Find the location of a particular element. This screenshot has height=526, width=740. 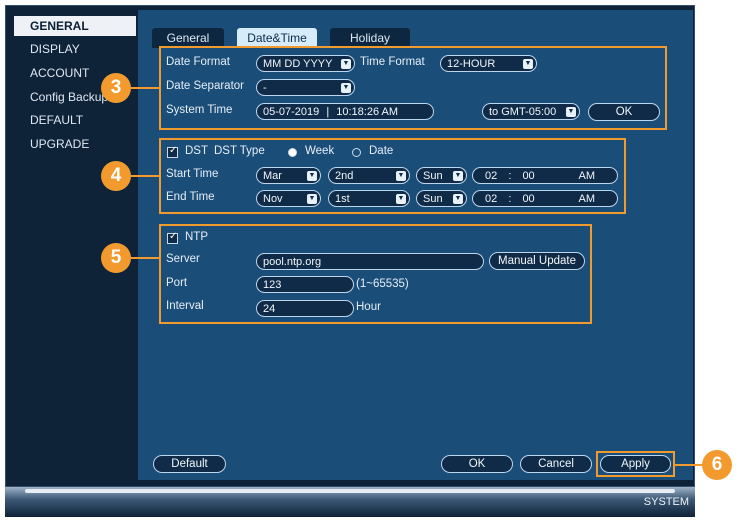

start-time-label: Start Time is located at coordinates (192, 174).